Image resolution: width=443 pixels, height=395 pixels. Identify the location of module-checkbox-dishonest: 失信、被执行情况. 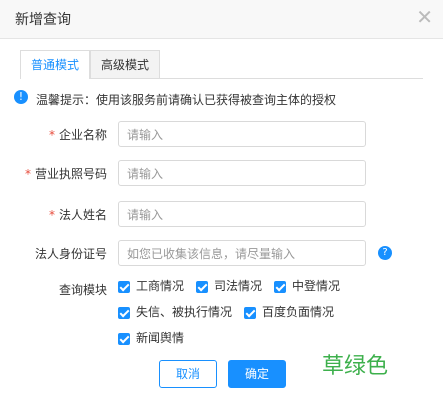
(175, 312).